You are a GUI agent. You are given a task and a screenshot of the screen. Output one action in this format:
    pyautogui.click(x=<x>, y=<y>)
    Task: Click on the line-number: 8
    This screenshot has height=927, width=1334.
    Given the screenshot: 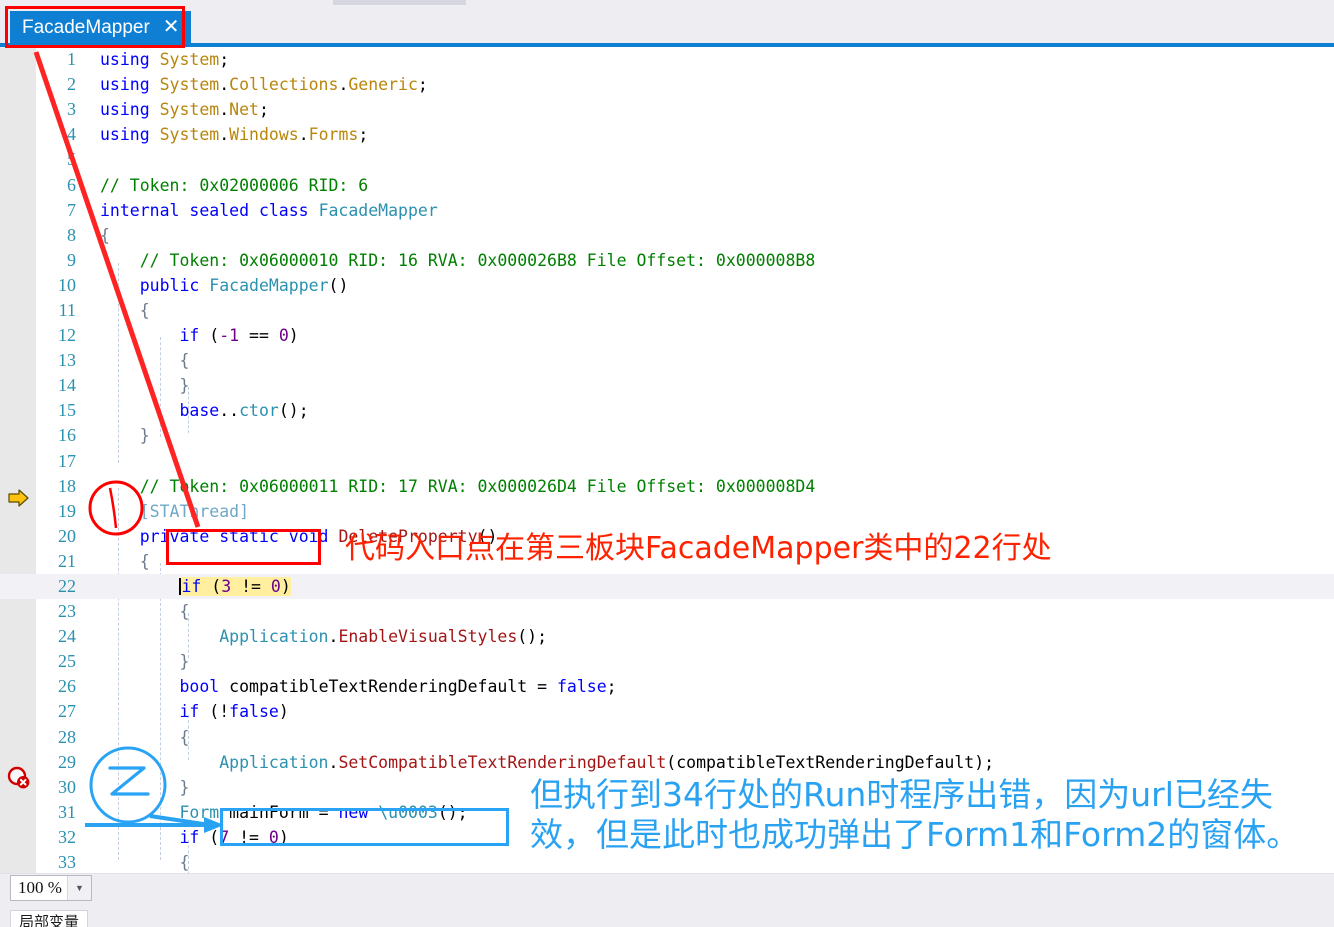 What is the action you would take?
    pyautogui.click(x=71, y=234)
    